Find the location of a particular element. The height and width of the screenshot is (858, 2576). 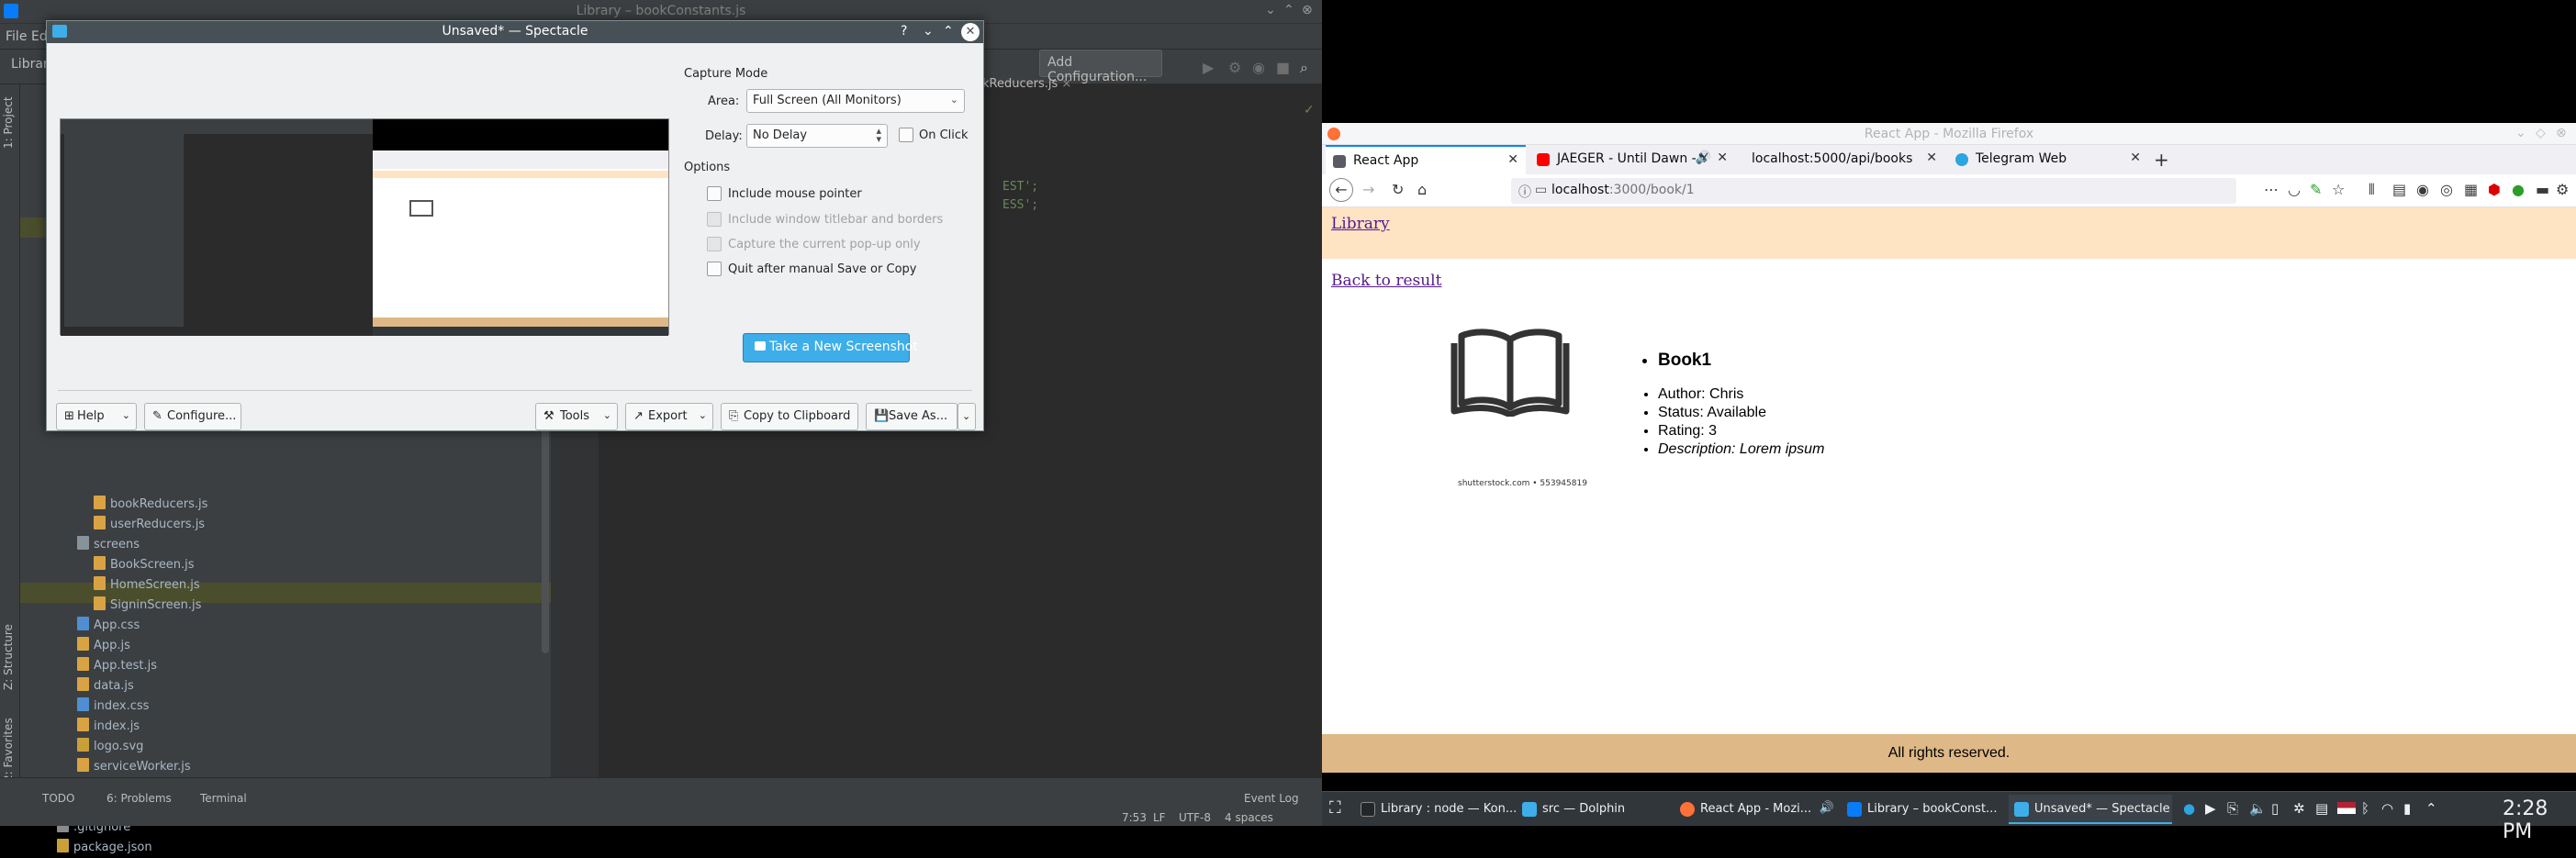

reload-icon: ↻ is located at coordinates (1398, 189).